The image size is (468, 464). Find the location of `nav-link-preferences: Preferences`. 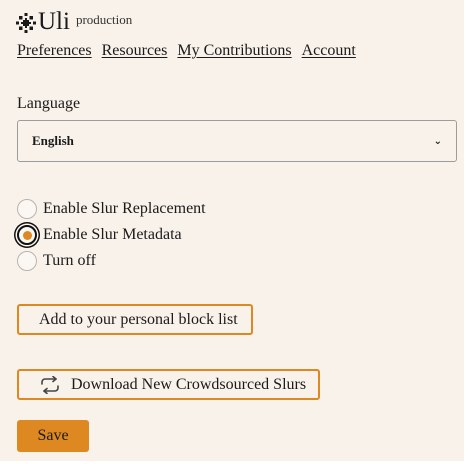

nav-link-preferences: Preferences is located at coordinates (54, 51).